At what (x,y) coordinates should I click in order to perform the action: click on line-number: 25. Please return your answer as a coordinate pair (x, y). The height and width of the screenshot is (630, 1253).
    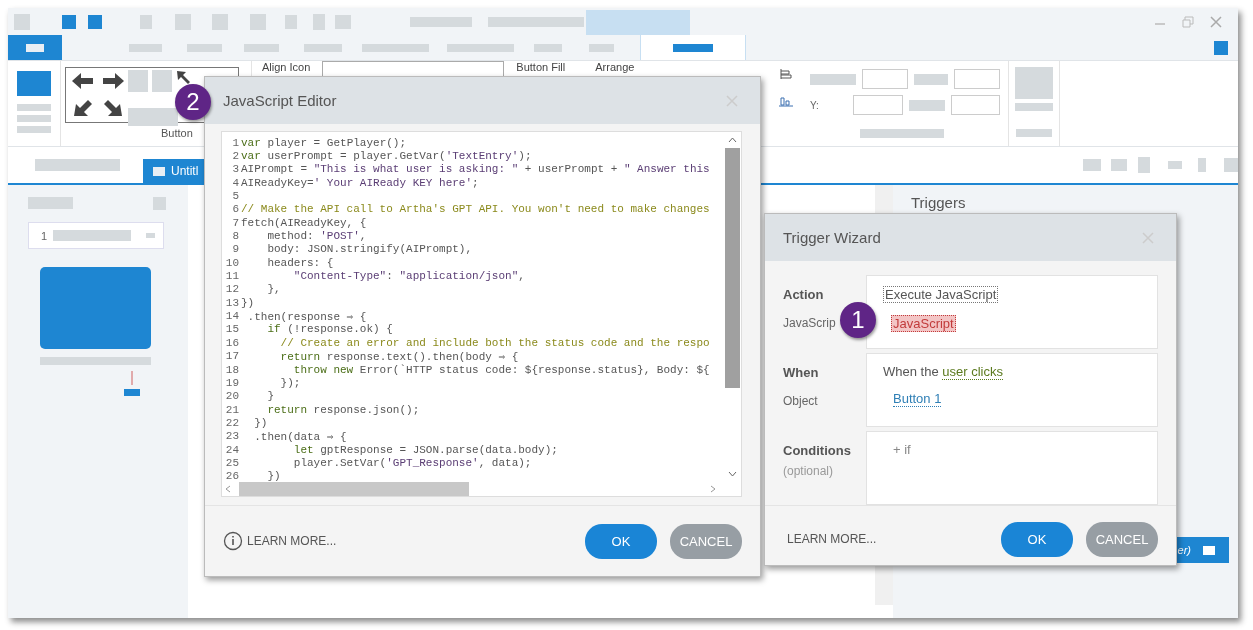
    Looking at the image, I should click on (231, 462).